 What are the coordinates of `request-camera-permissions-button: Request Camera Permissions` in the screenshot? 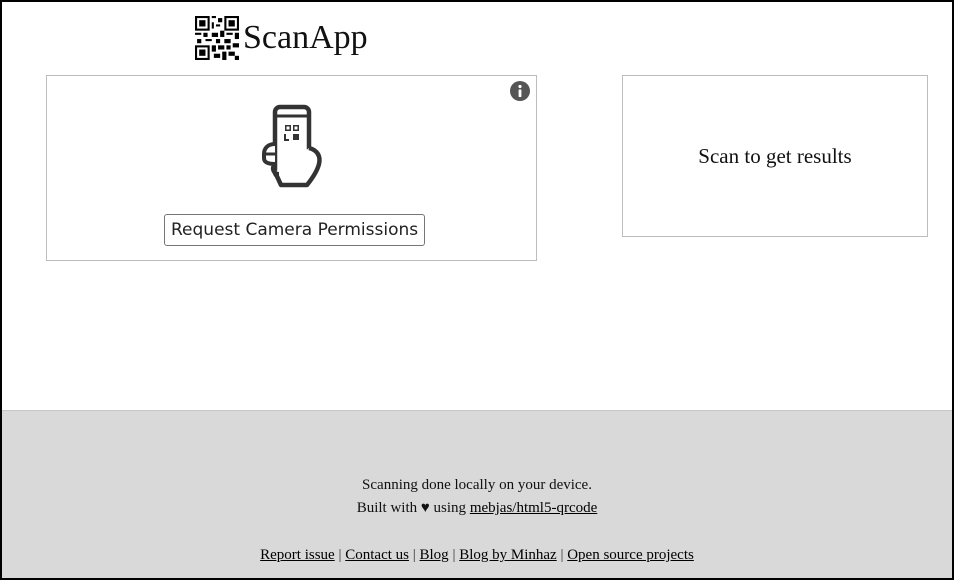 It's located at (295, 230).